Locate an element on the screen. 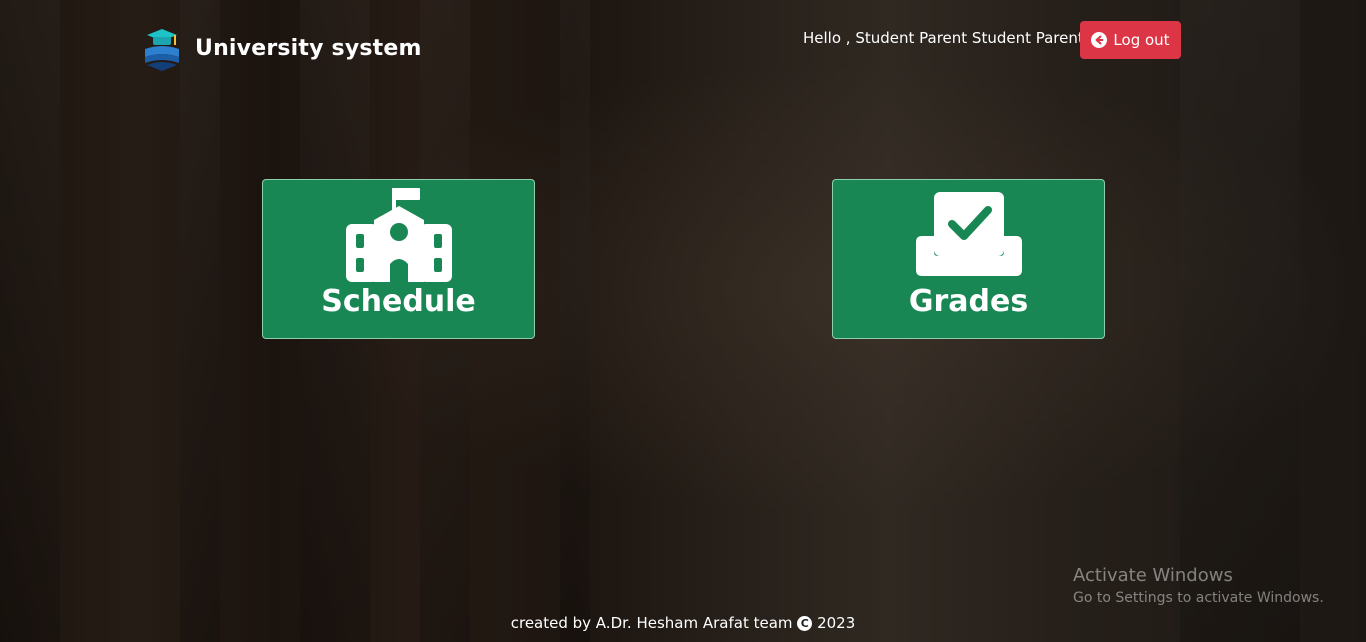  logout-button: Log out is located at coordinates (1130, 40).